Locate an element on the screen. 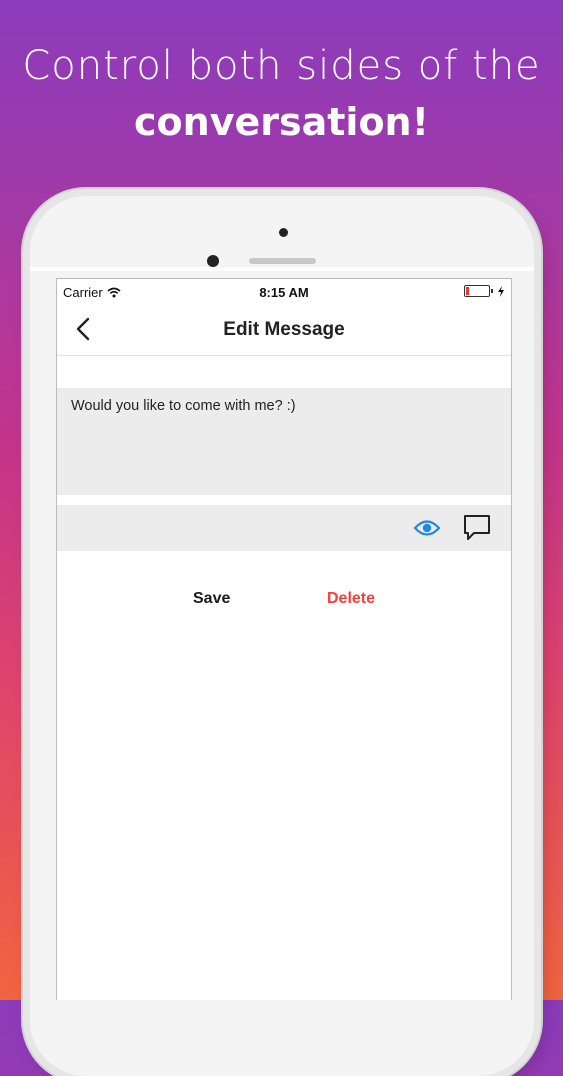 This screenshot has width=563, height=1076. message-text-area: Would you like to come with me? :) is located at coordinates (284, 442).